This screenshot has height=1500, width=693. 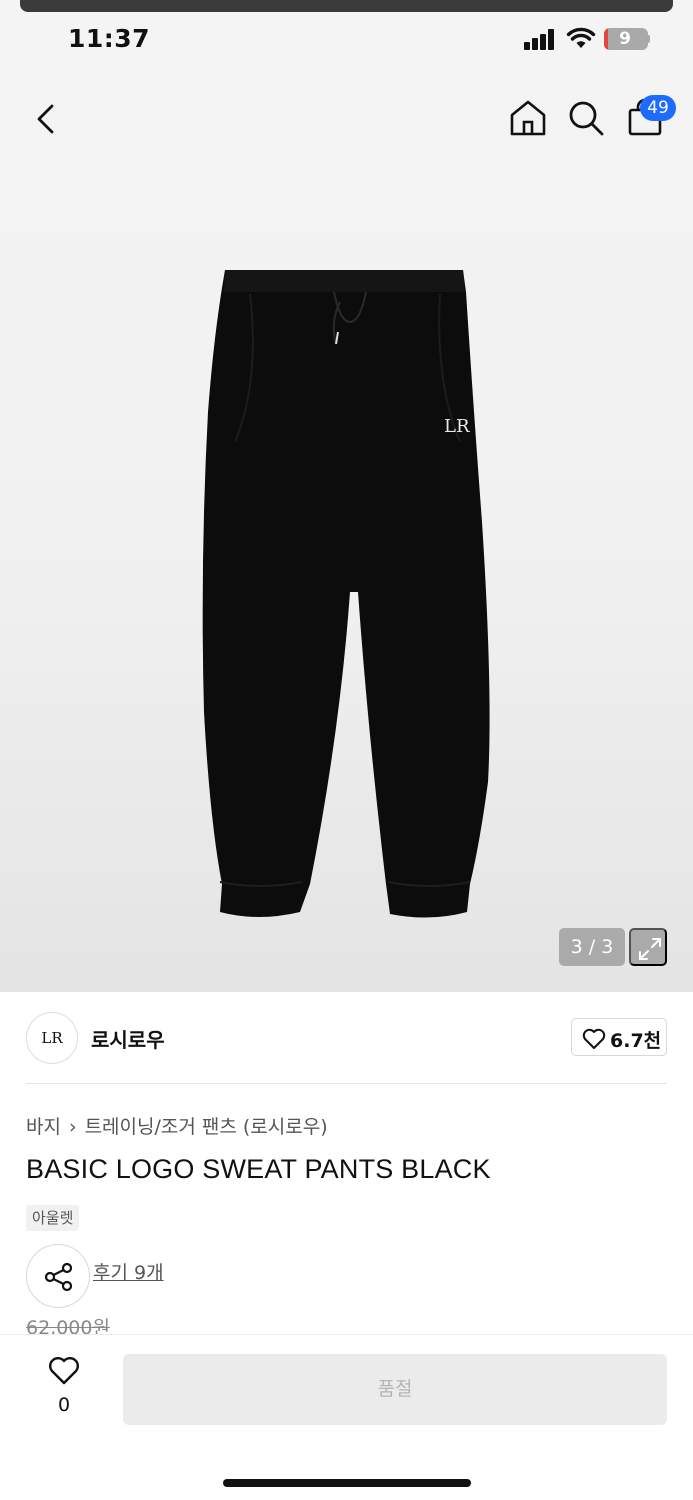 I want to click on brand-like-count: 6.7천, so click(x=636, y=1041).